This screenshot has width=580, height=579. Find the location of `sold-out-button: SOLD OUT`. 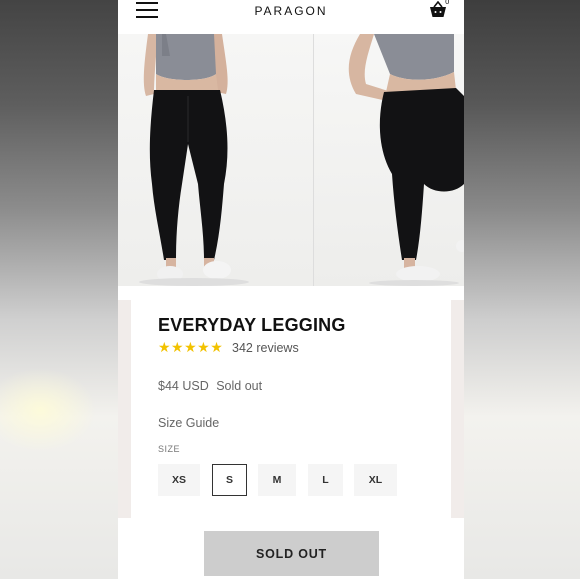

sold-out-button: SOLD OUT is located at coordinates (291, 553).